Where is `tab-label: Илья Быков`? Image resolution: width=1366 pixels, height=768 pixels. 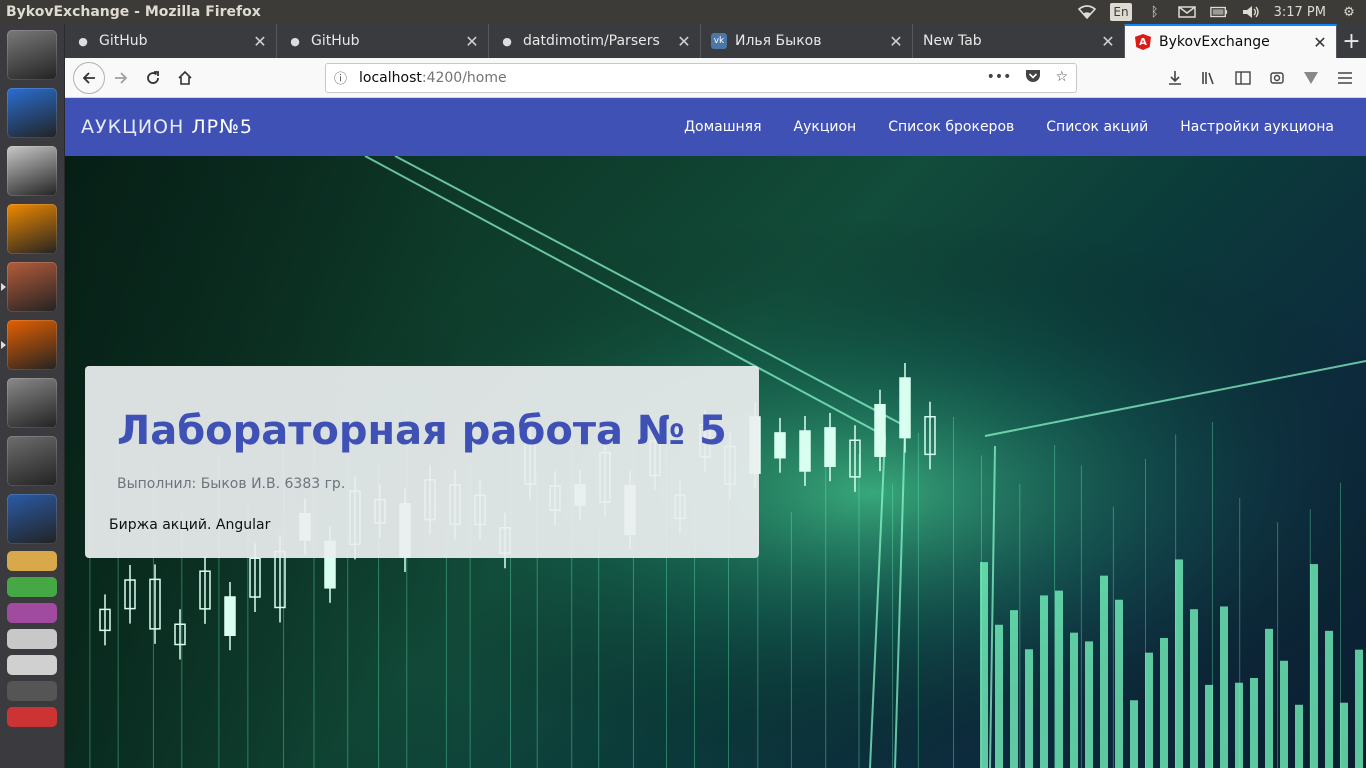 tab-label: Илья Быков is located at coordinates (778, 41).